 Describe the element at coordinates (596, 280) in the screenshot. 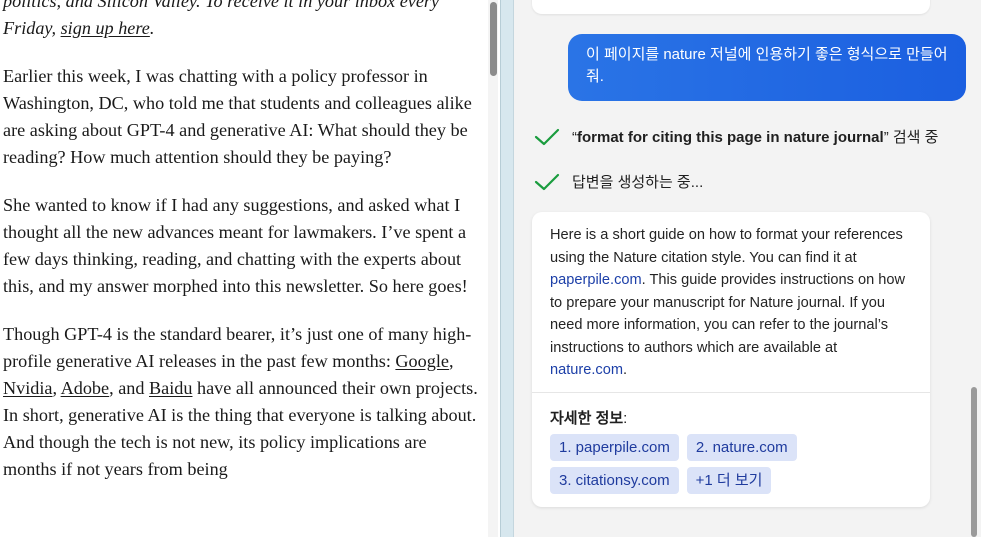

I see `paperpile-link: paperpile.com` at that location.